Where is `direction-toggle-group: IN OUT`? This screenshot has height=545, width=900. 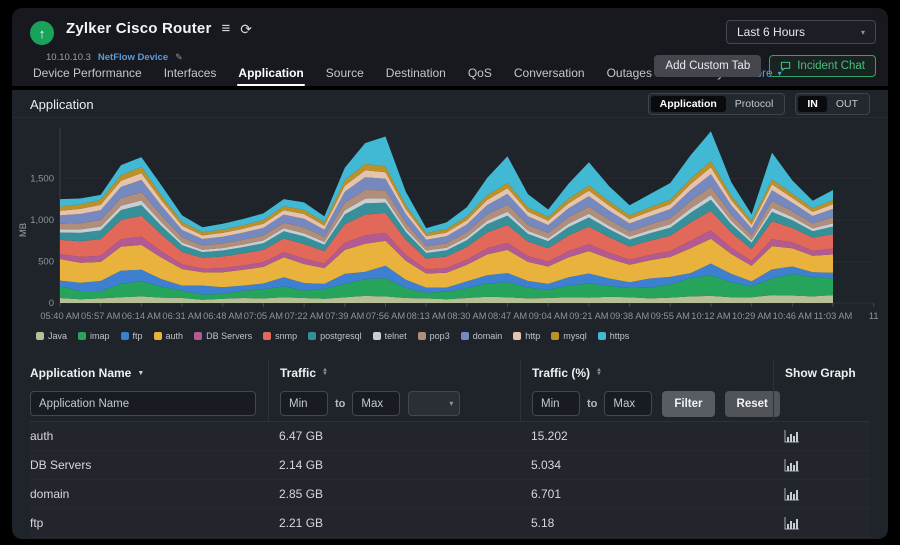 direction-toggle-group: IN OUT is located at coordinates (832, 104).